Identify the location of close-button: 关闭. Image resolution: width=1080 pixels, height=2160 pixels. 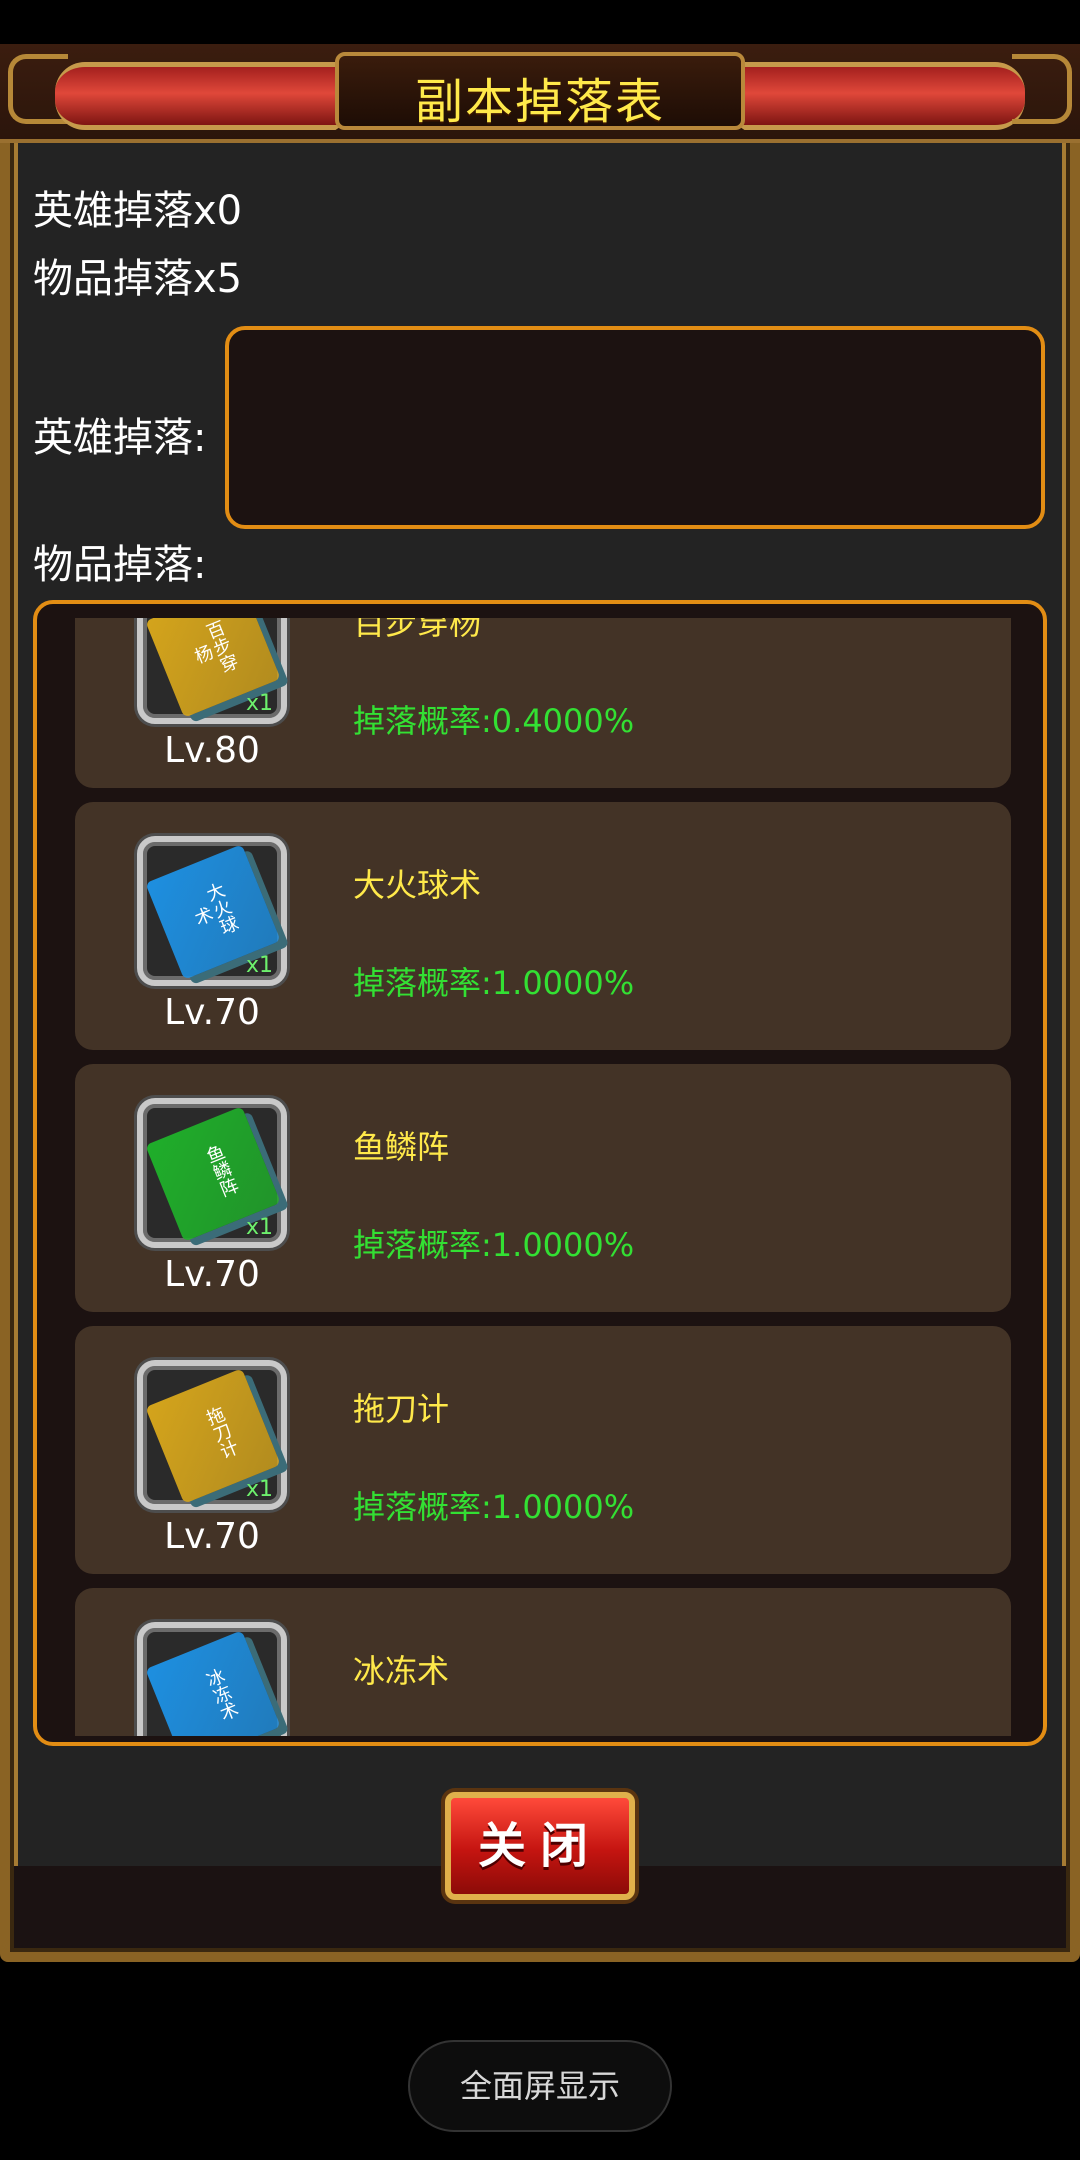
(540, 1846).